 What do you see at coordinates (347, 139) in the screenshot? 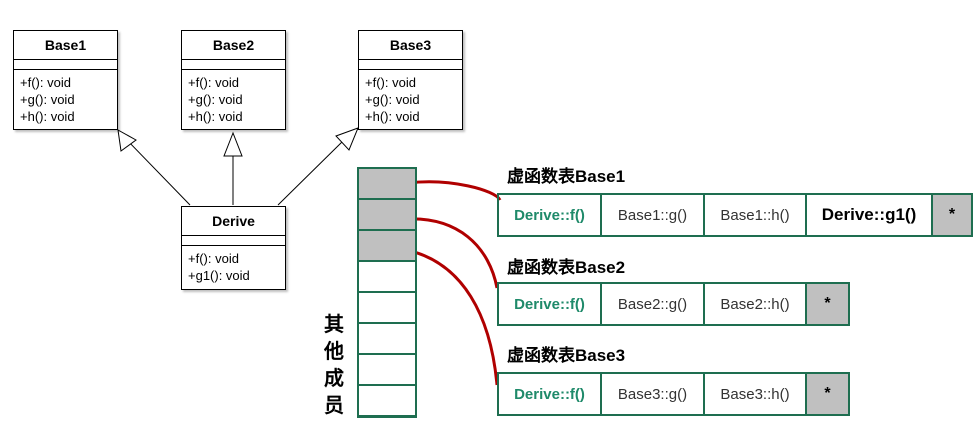
I see `inherit-arrow-base3` at bounding box center [347, 139].